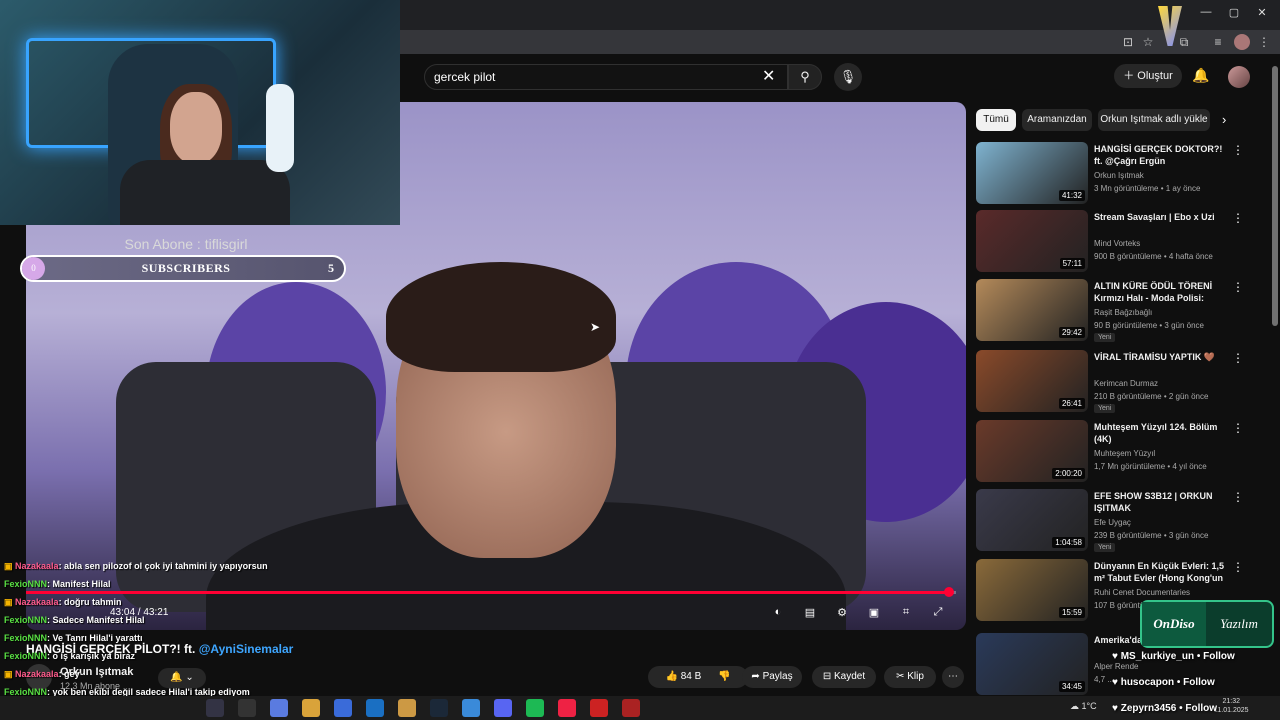 This screenshot has height=720, width=1280. I want to click on reading-list-icon: ≡, so click(1218, 42).